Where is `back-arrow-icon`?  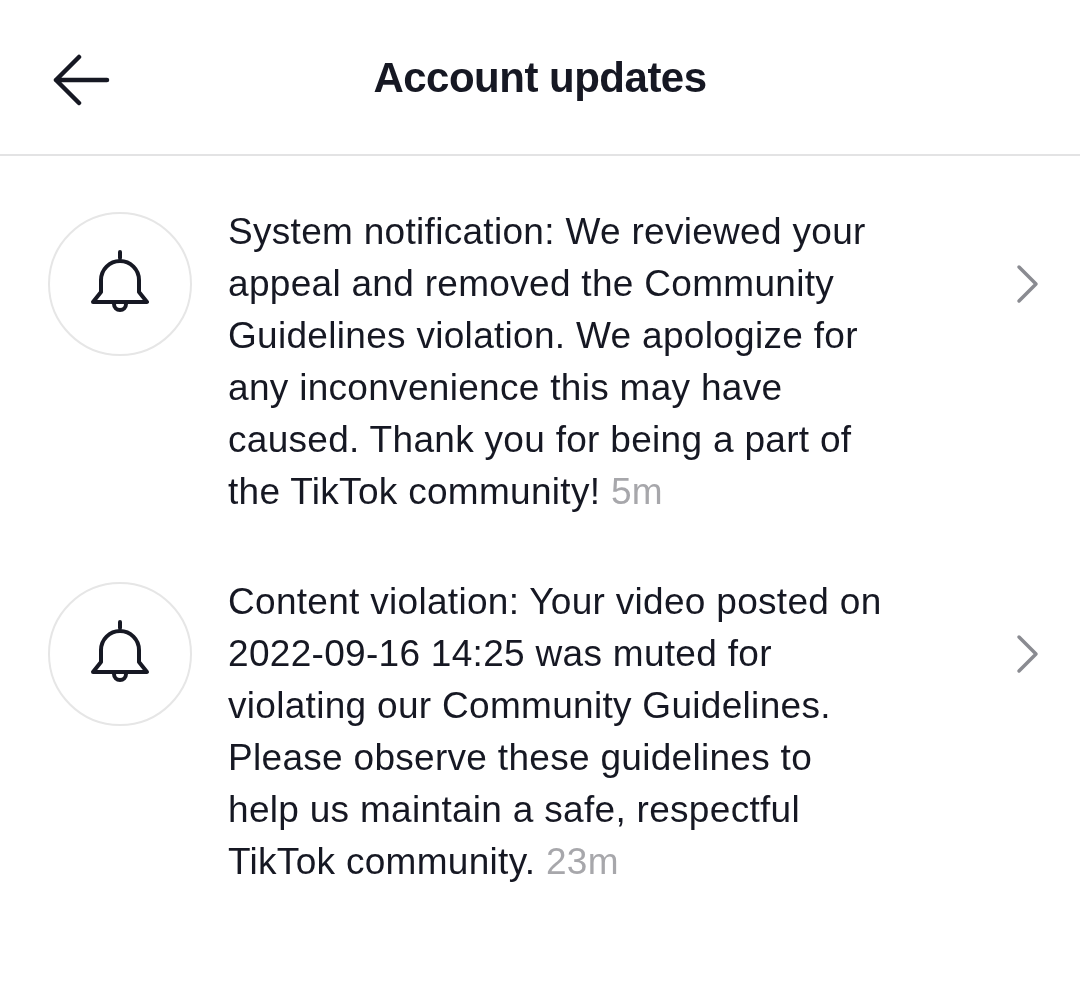
back-arrow-icon is located at coordinates (81, 80).